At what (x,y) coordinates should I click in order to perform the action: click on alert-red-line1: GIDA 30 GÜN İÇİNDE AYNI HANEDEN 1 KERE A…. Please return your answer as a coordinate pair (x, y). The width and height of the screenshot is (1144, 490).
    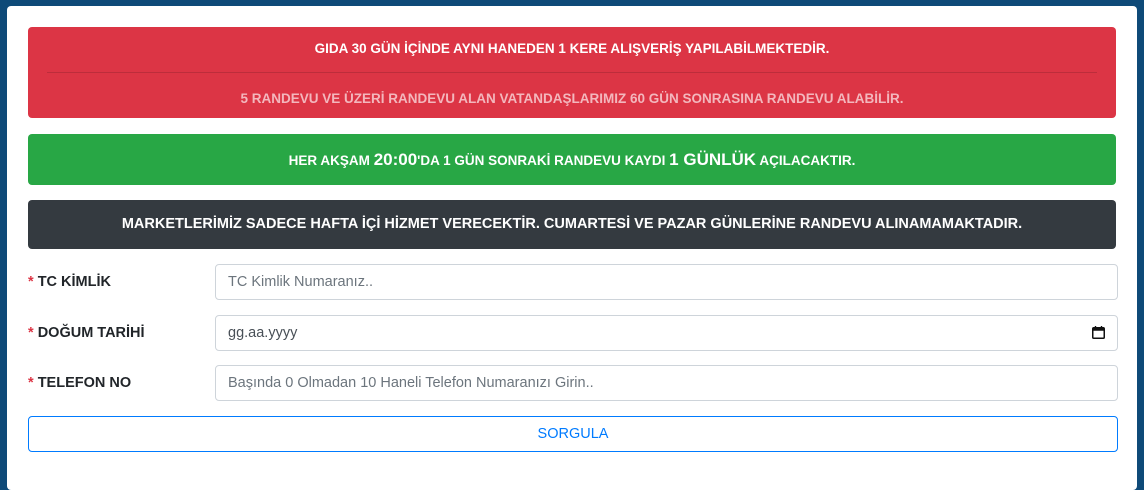
    Looking at the image, I should click on (572, 48).